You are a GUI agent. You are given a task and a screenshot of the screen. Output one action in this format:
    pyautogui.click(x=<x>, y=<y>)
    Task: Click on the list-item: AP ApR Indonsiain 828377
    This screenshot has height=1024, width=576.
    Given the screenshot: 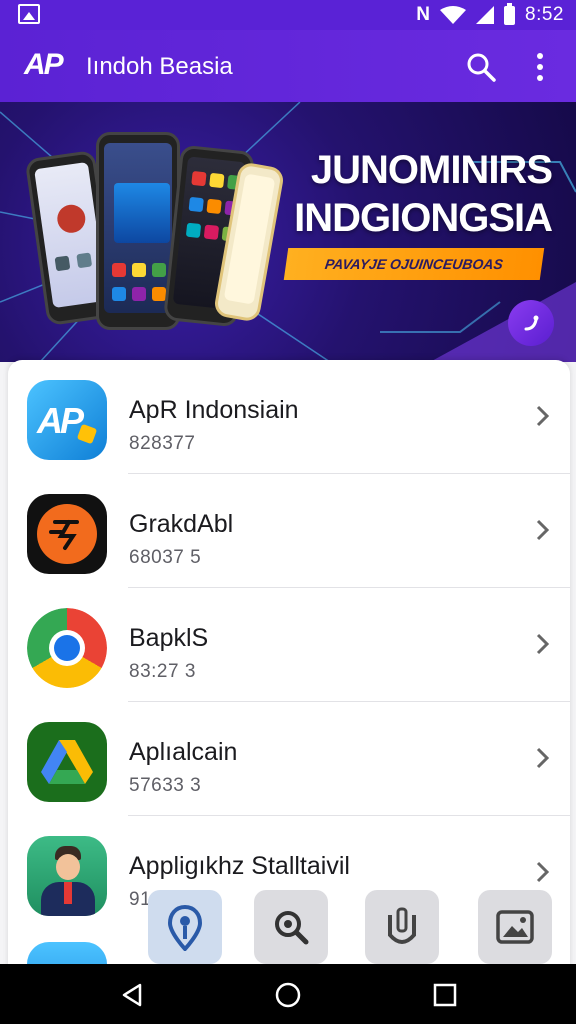 What is the action you would take?
    pyautogui.click(x=289, y=417)
    